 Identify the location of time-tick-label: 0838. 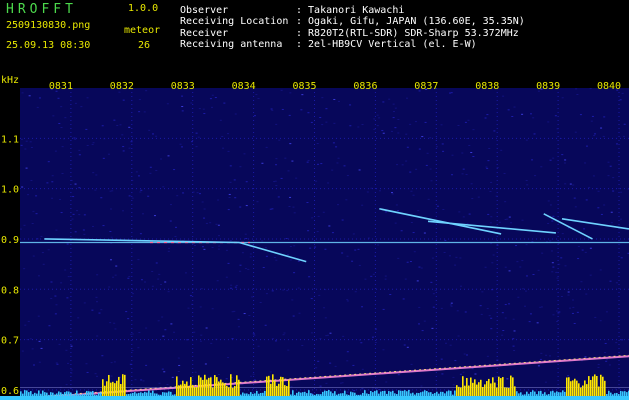
(487, 86).